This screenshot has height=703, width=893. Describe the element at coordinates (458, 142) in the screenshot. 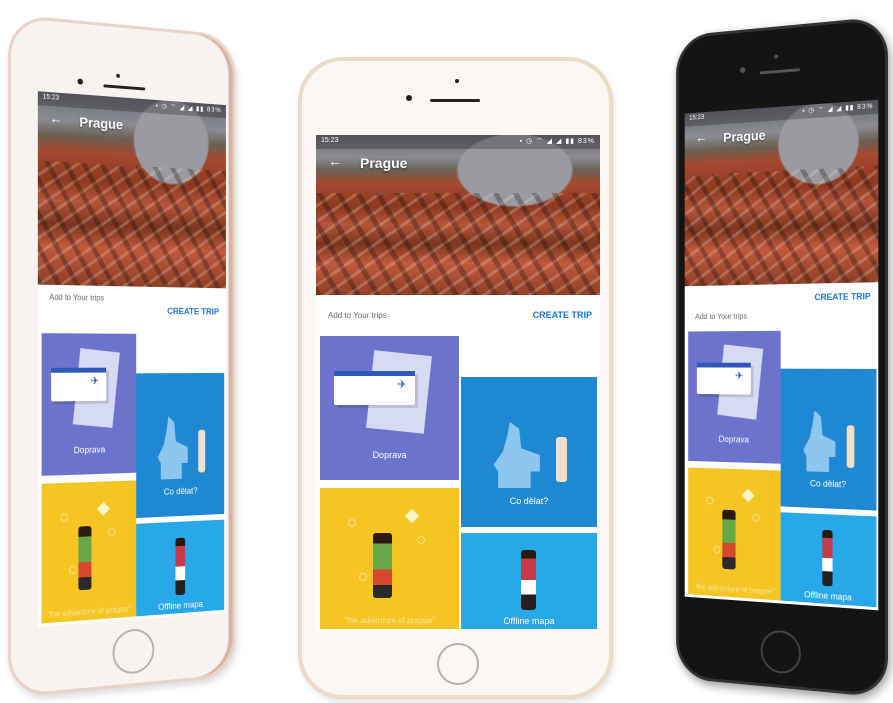

I see `status-bar: 15:23 ▪ ◷ ⌔ ◢ ◢ ▮▮ 83%` at that location.